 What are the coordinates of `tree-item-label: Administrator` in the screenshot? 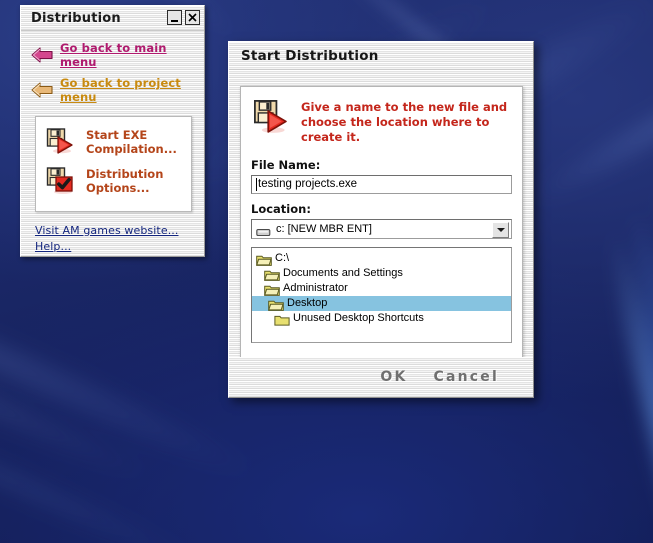 It's located at (315, 288).